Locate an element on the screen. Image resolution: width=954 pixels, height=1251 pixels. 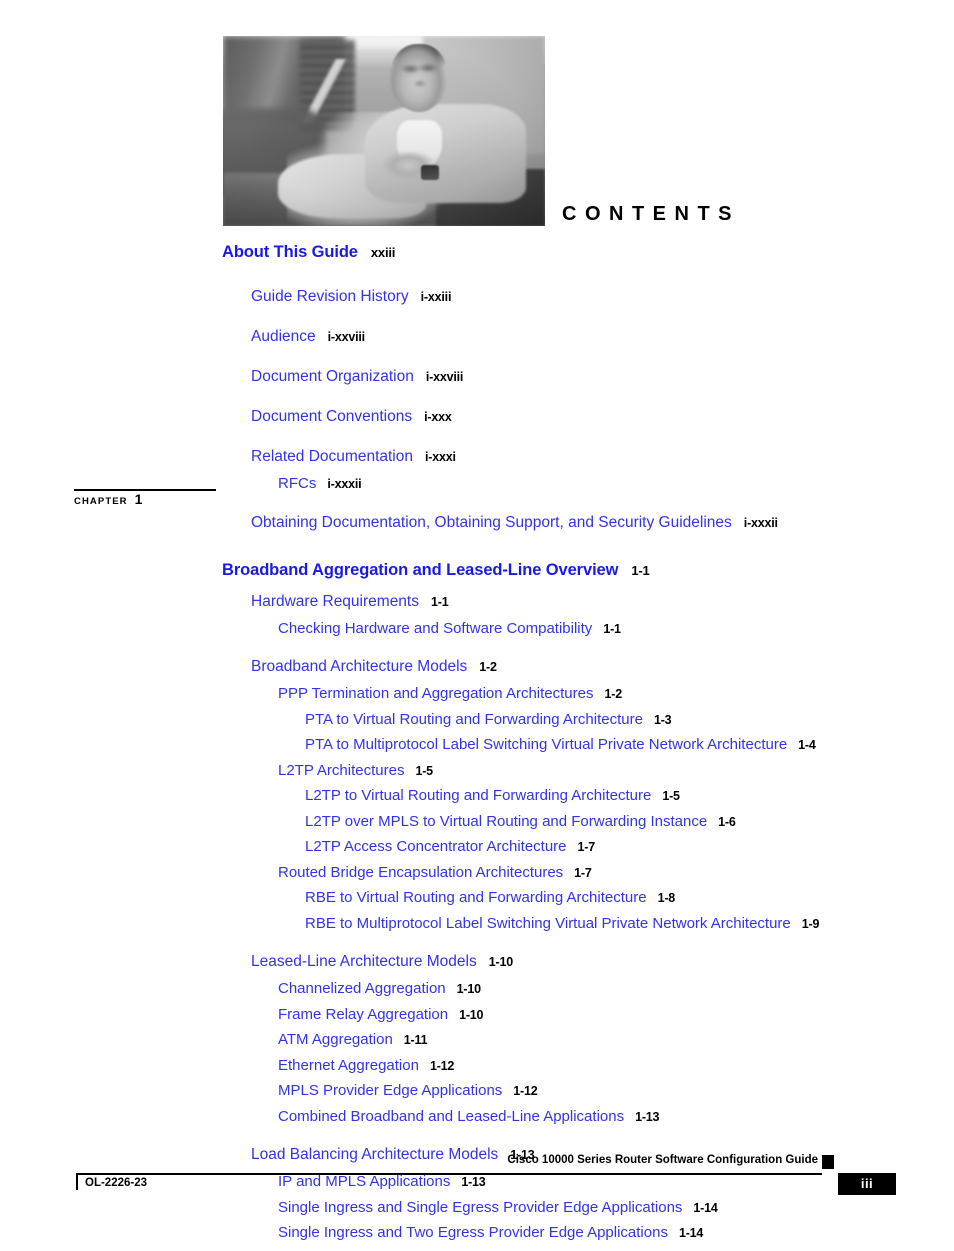
toc-entry: Broadband Architecture Models 1-2 is located at coordinates (602, 672).